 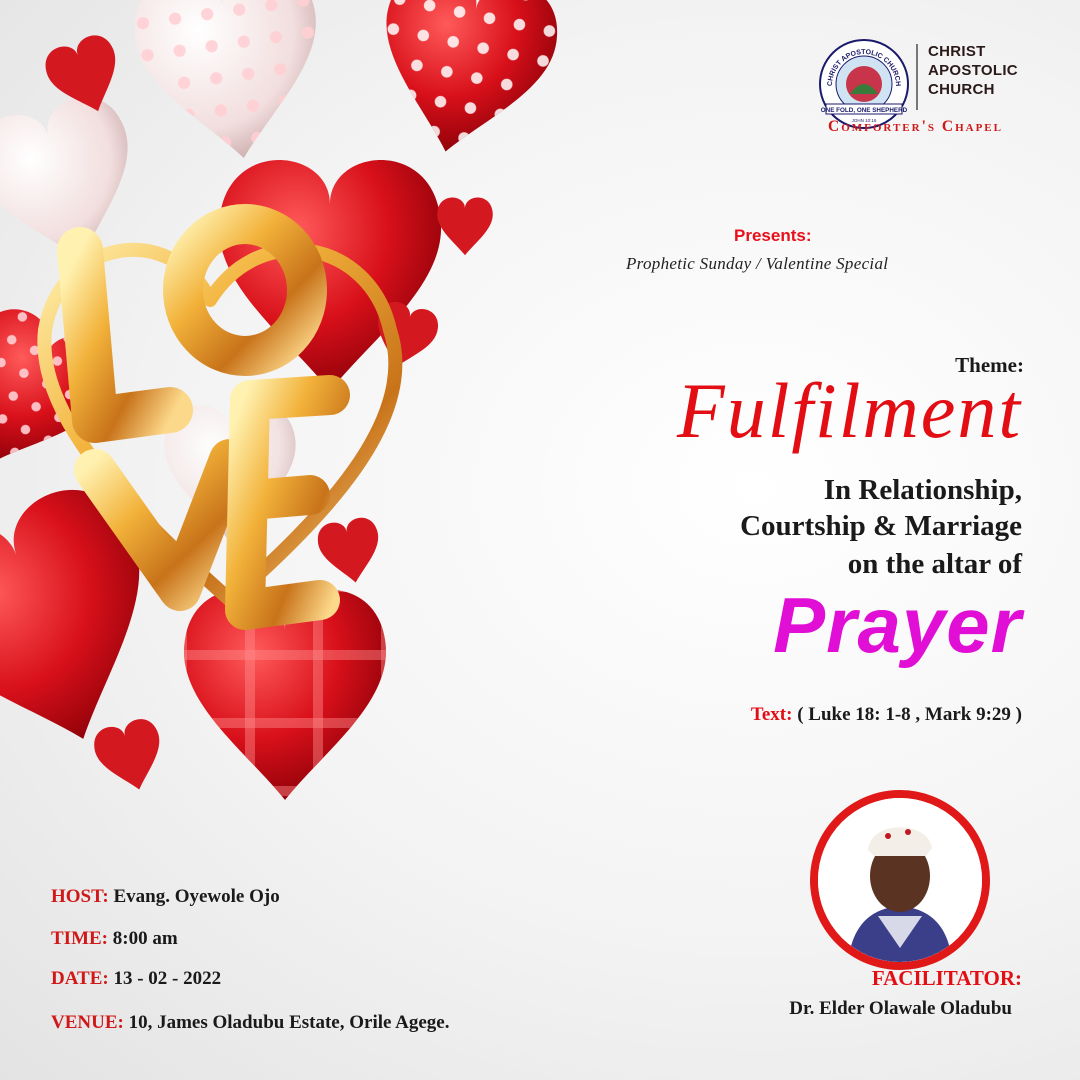 What do you see at coordinates (145, 938) in the screenshot?
I see `time-value: 8:00 am` at bounding box center [145, 938].